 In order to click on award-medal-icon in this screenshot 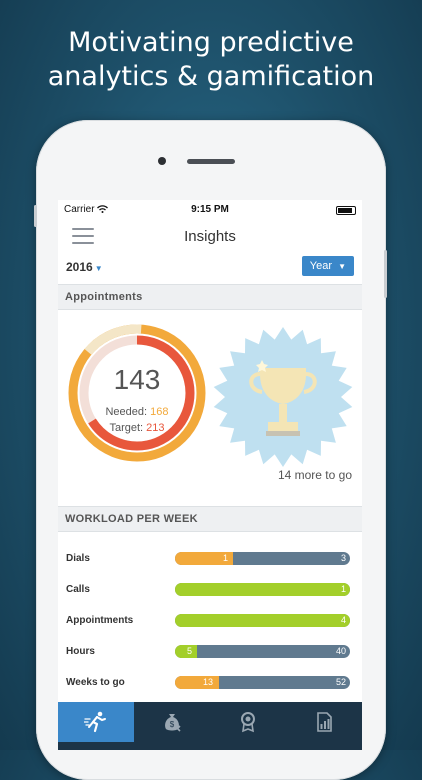, I will do `click(248, 722)`.